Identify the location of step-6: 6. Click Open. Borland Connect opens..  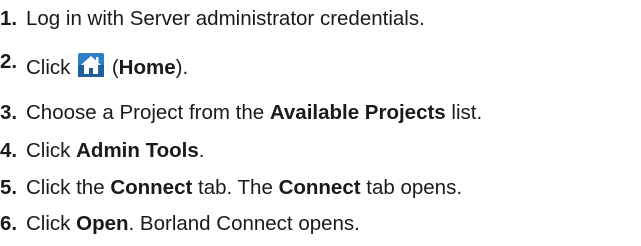
(180, 224).